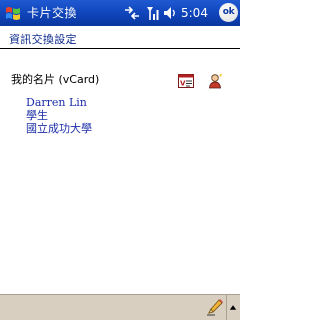  I want to click on header-divider, so click(120, 48).